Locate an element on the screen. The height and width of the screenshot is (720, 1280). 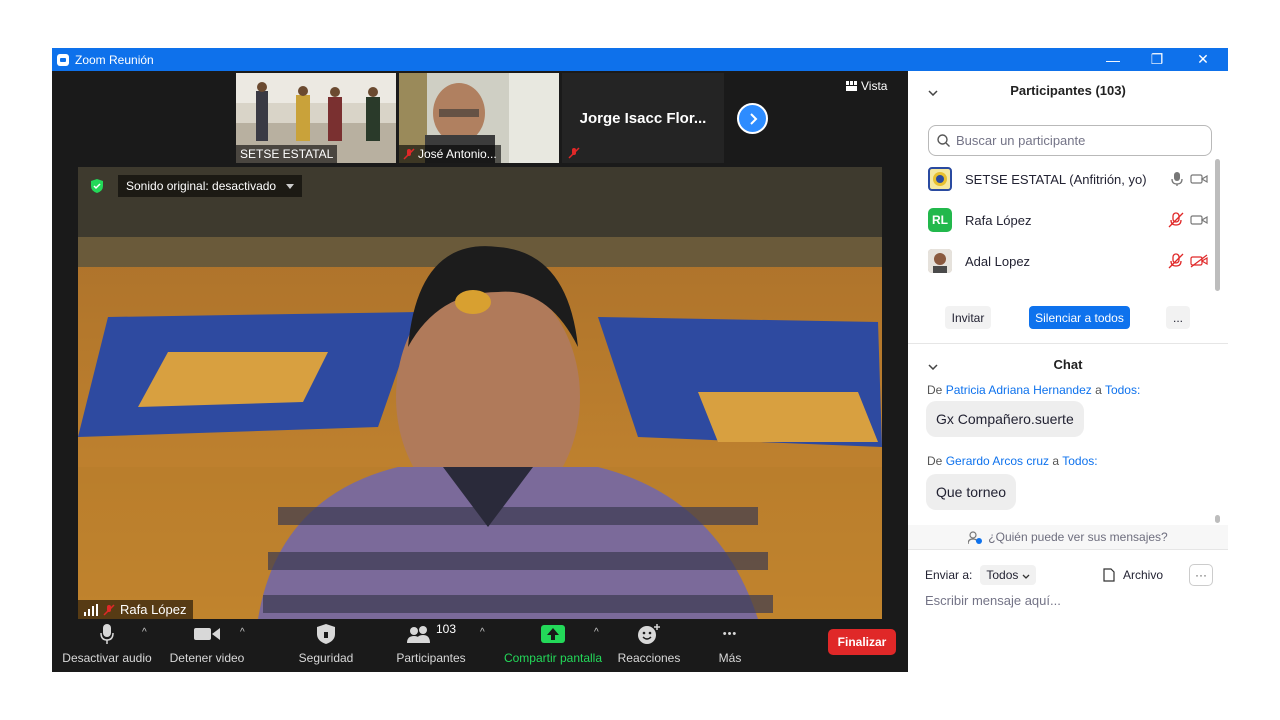
smiley-plus-icon is located at coordinates (649, 634).